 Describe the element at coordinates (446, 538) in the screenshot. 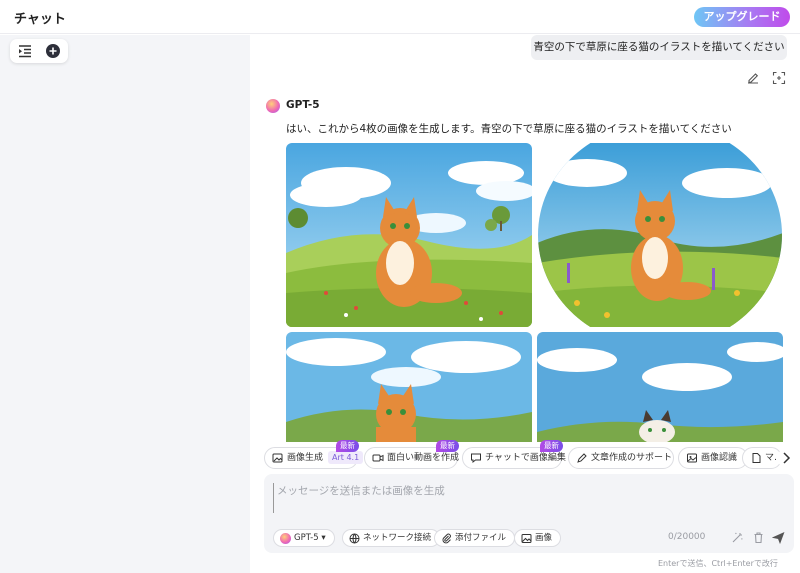

I see `paperclip-icon` at that location.